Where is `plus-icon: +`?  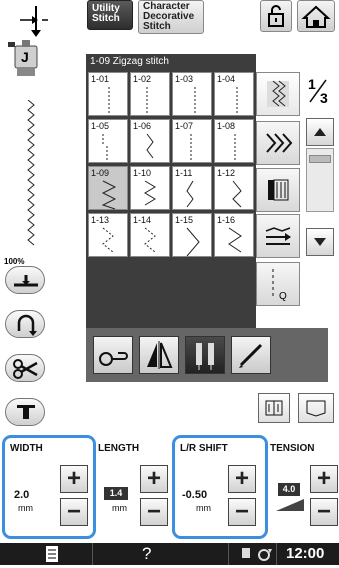
plus-icon: + is located at coordinates (153, 478).